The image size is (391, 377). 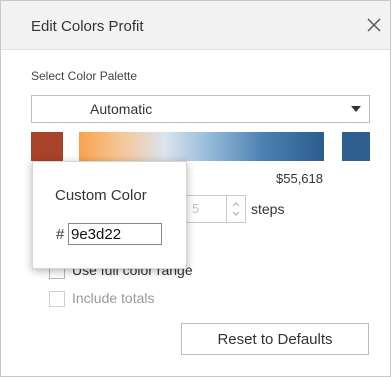 I want to click on steps-stepper: 5, so click(x=216, y=209).